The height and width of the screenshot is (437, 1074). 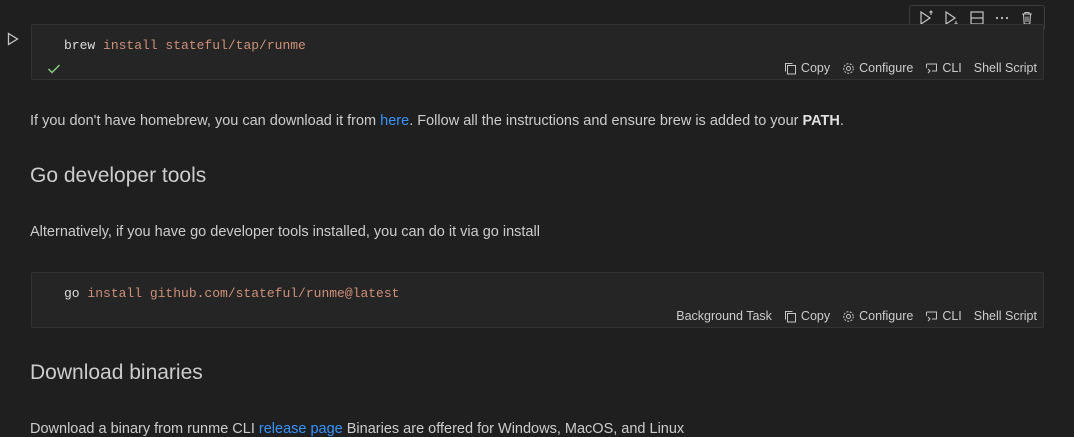 What do you see at coordinates (394, 121) in the screenshot?
I see `here-link: here` at bounding box center [394, 121].